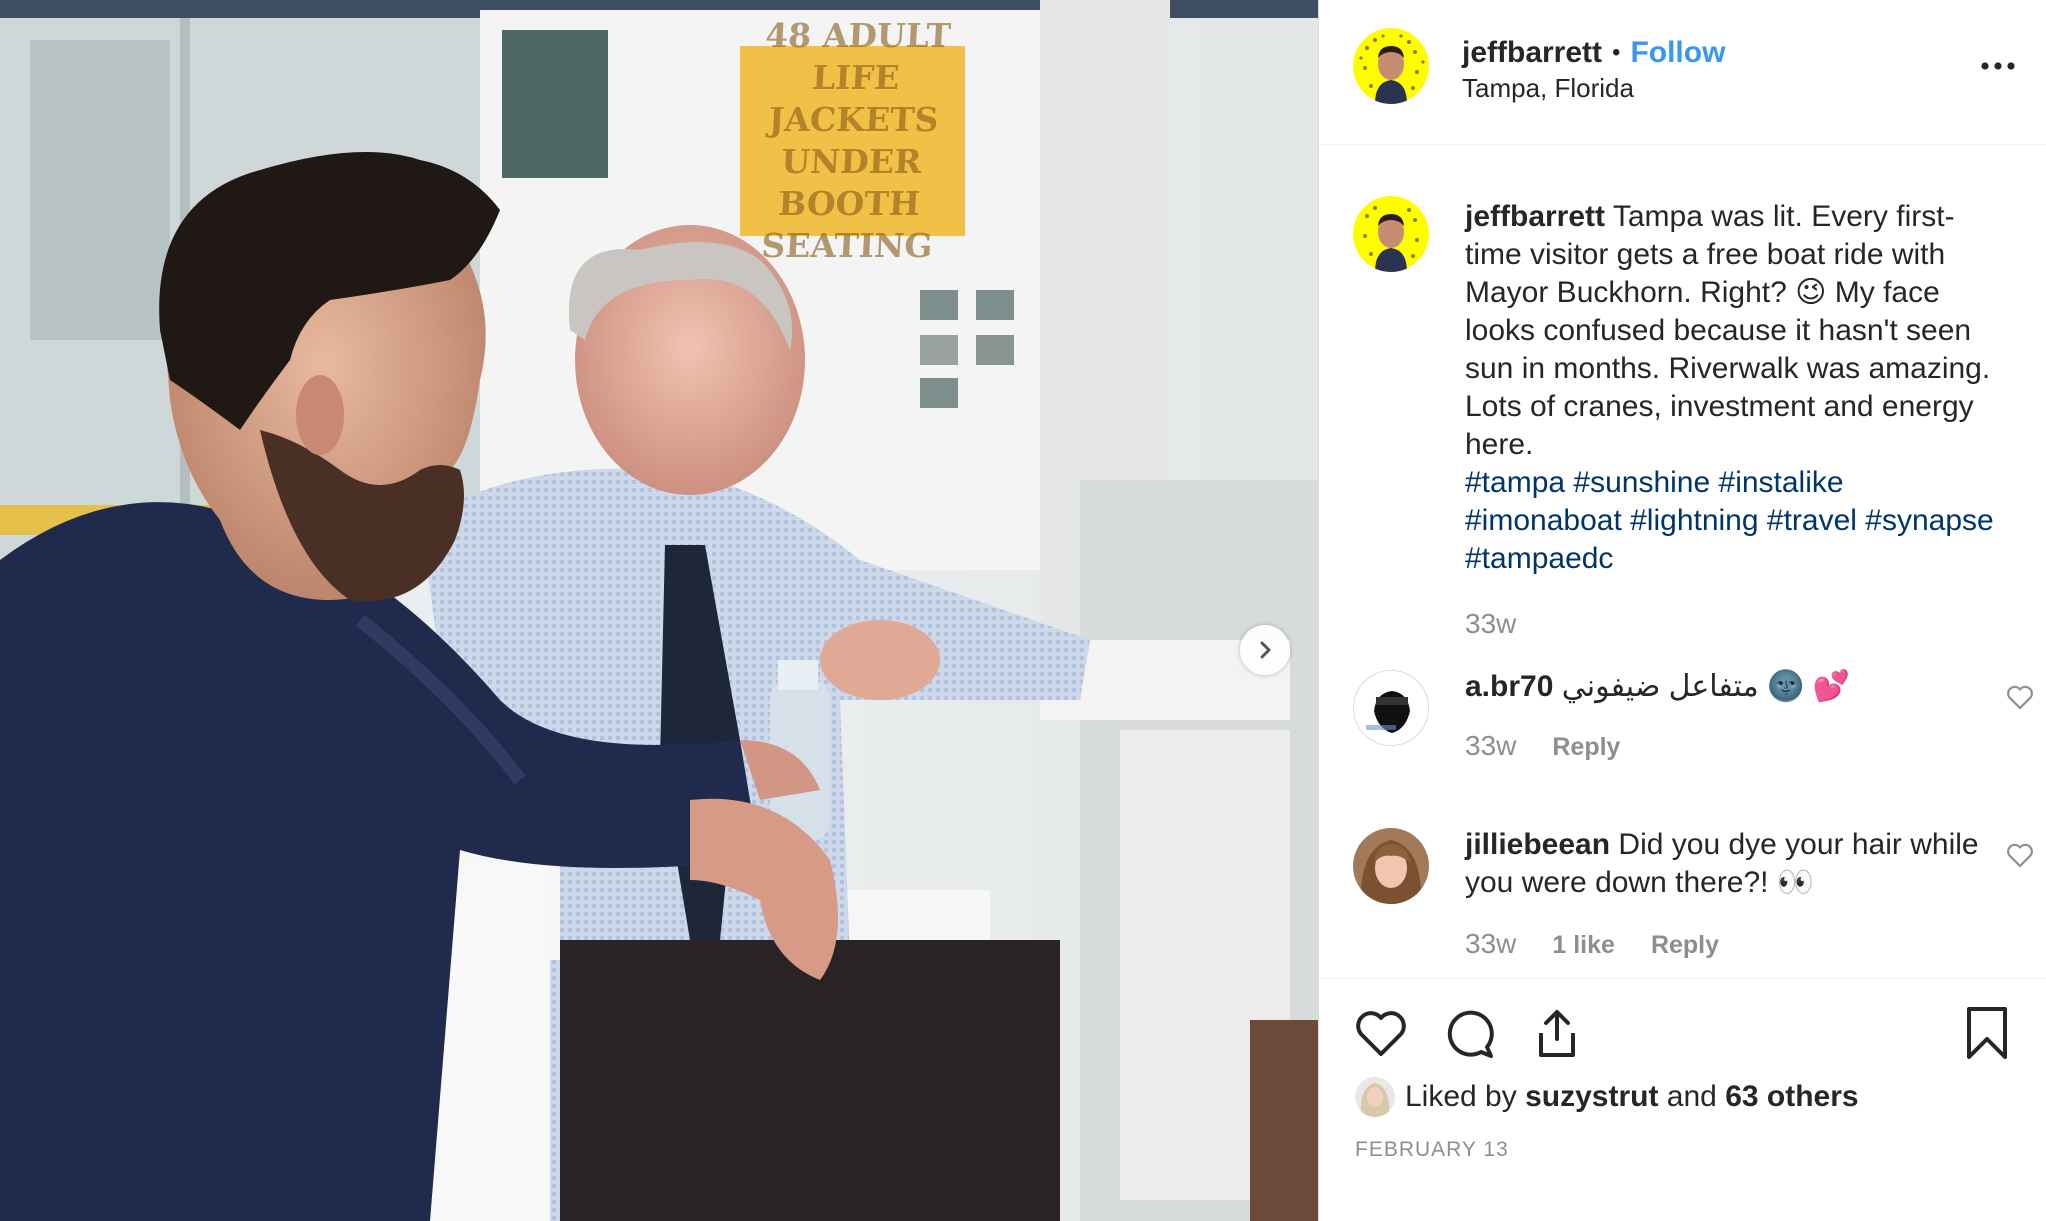 The width and height of the screenshot is (2046, 1221). What do you see at coordinates (1706, 686) in the screenshot?
I see `comment-text: متفاعل ضيفوني 🌚 💕` at bounding box center [1706, 686].